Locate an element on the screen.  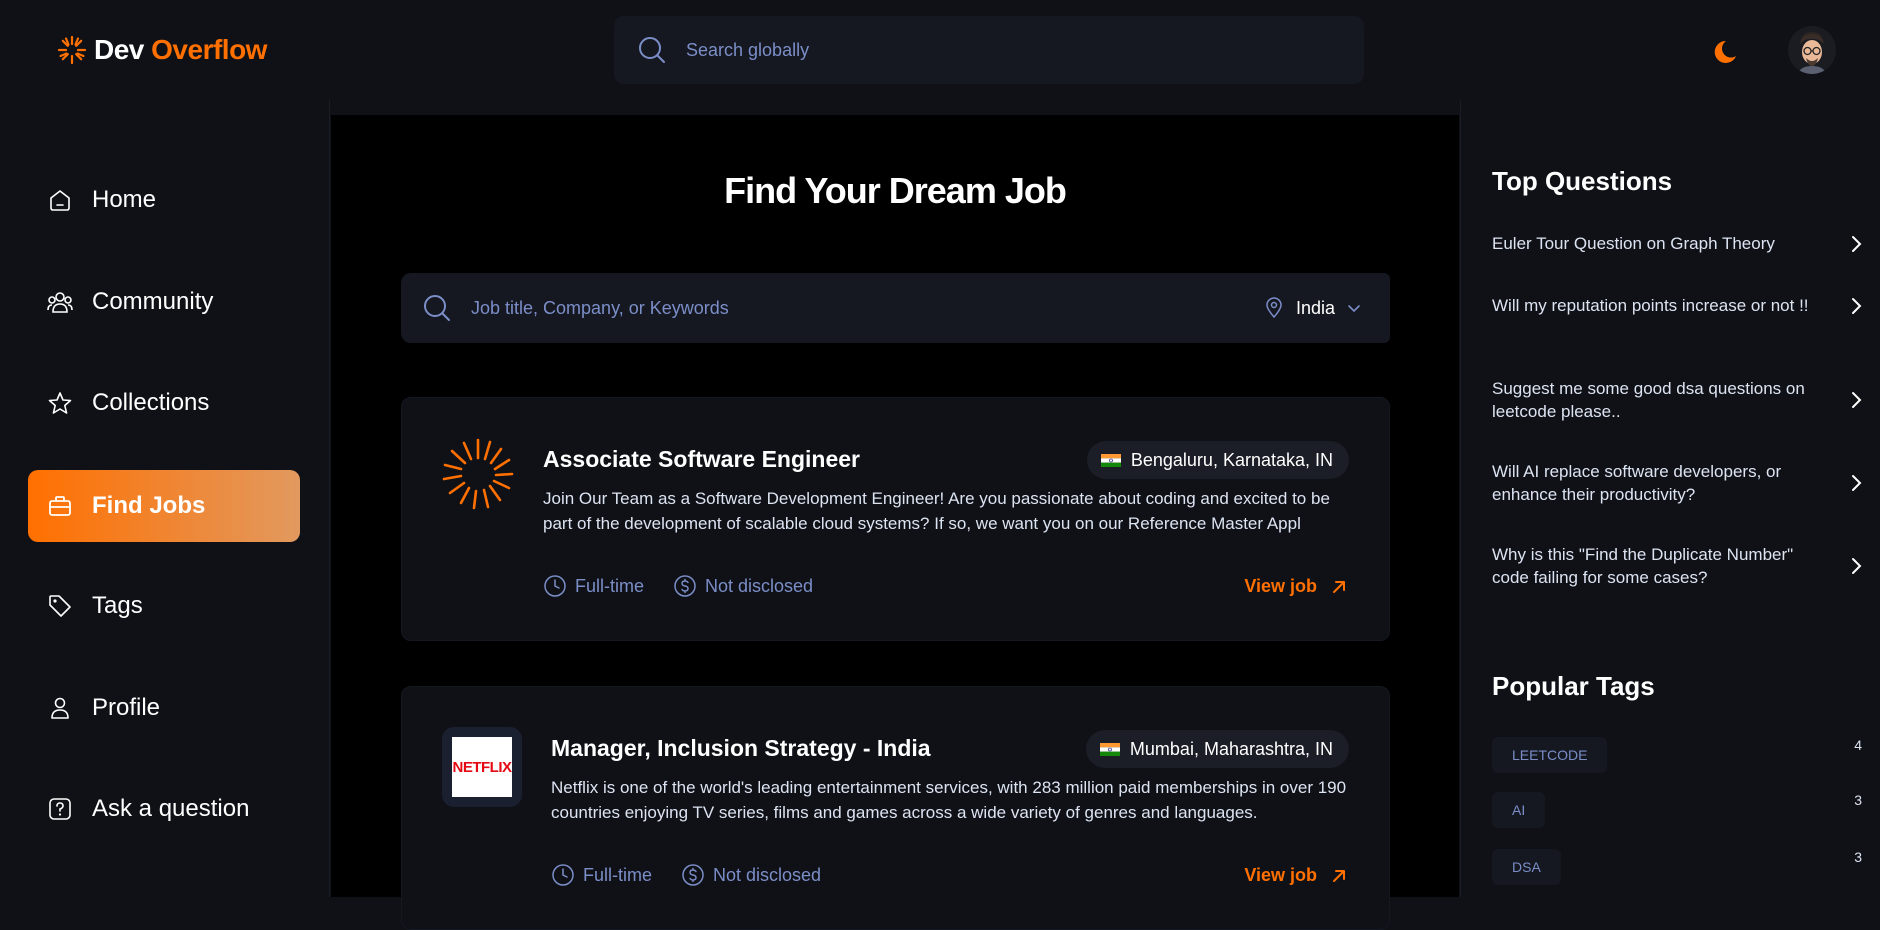
sidebar-item-label: Tags is located at coordinates (117, 605).